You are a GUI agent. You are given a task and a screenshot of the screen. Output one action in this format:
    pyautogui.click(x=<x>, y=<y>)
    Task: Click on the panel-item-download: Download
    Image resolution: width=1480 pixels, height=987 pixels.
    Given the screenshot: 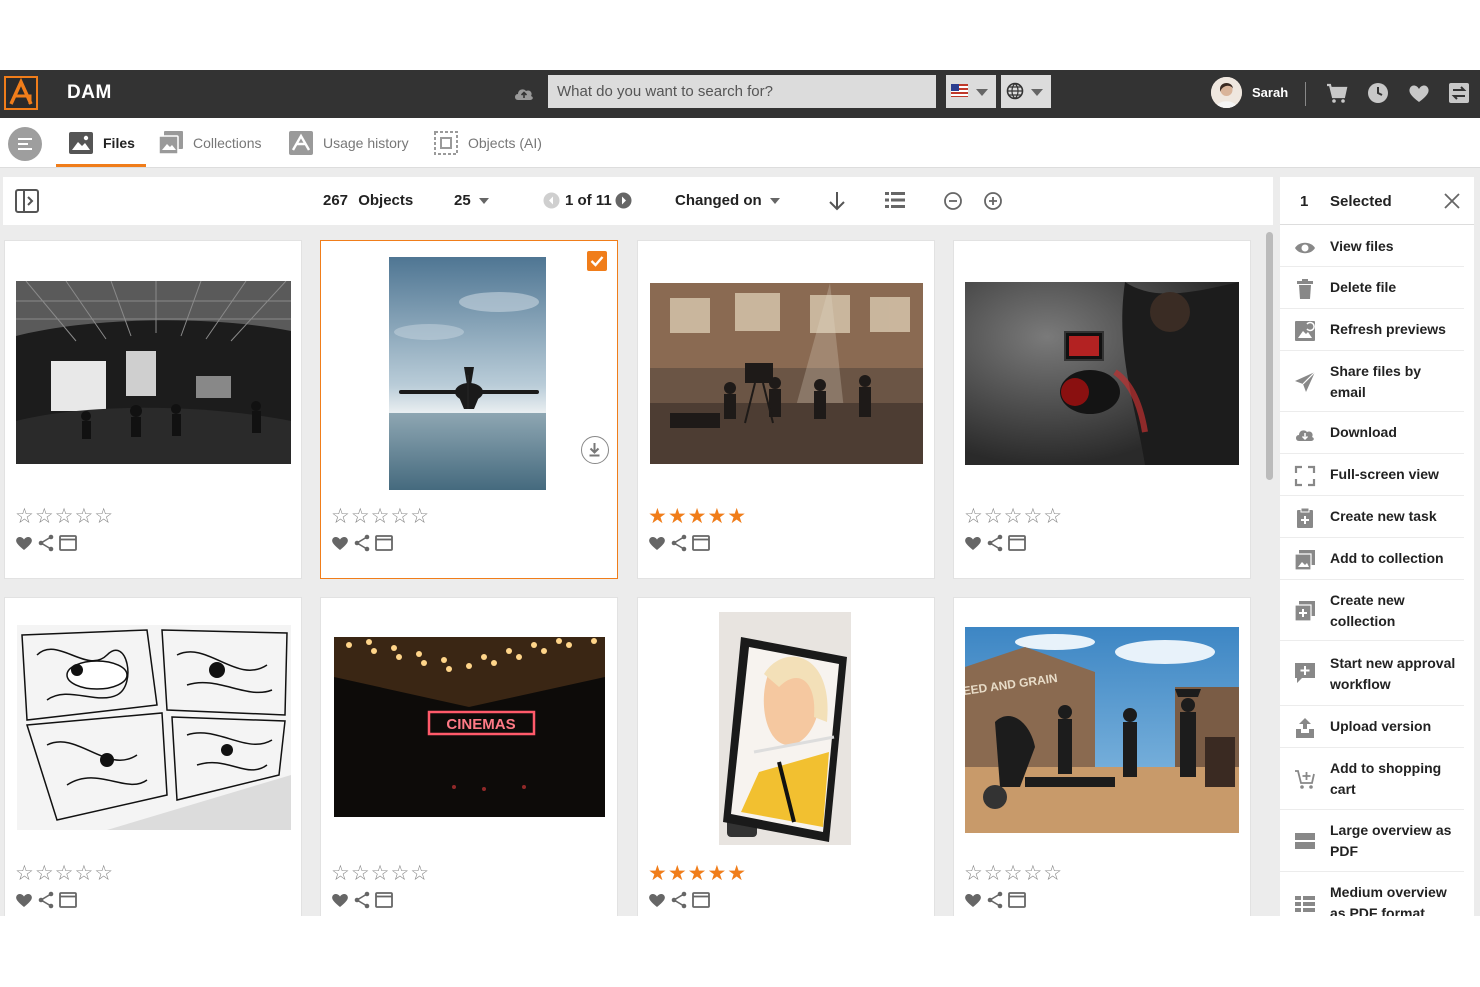 What is the action you would take?
    pyautogui.click(x=1372, y=433)
    